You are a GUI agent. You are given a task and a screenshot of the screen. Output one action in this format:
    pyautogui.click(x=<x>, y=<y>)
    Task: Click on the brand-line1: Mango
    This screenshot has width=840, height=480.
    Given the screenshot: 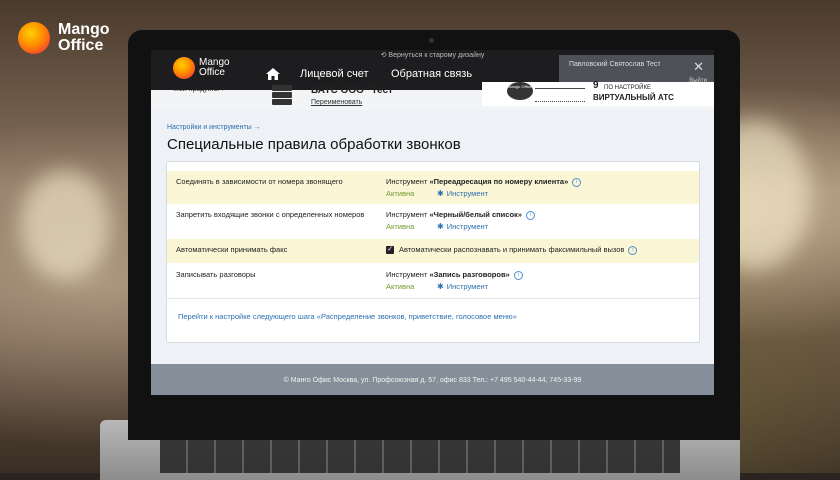 What is the action you would take?
    pyautogui.click(x=84, y=29)
    